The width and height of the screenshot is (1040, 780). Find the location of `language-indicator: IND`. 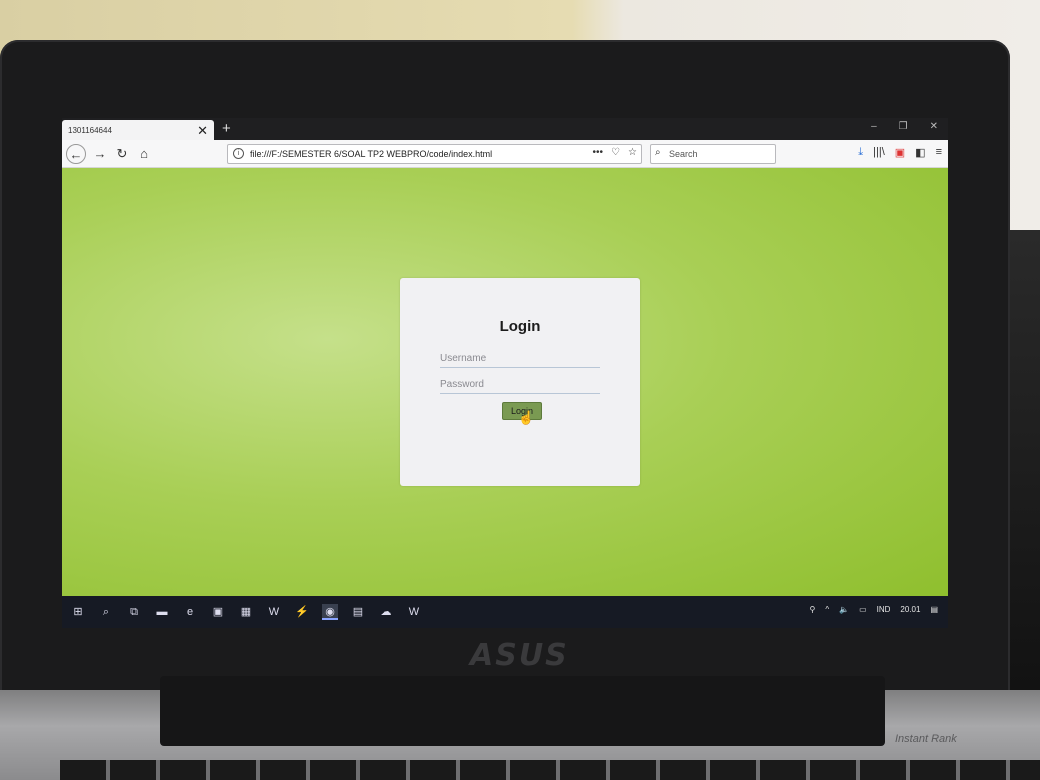

language-indicator: IND is located at coordinates (884, 609).